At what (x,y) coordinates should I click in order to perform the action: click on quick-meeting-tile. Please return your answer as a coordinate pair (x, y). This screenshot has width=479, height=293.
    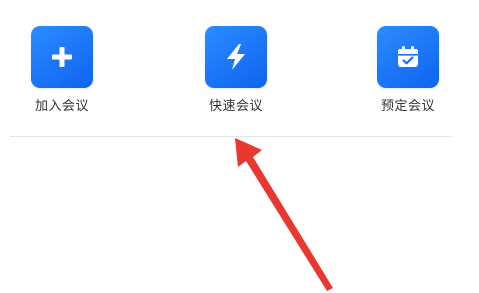
    Looking at the image, I should click on (236, 57).